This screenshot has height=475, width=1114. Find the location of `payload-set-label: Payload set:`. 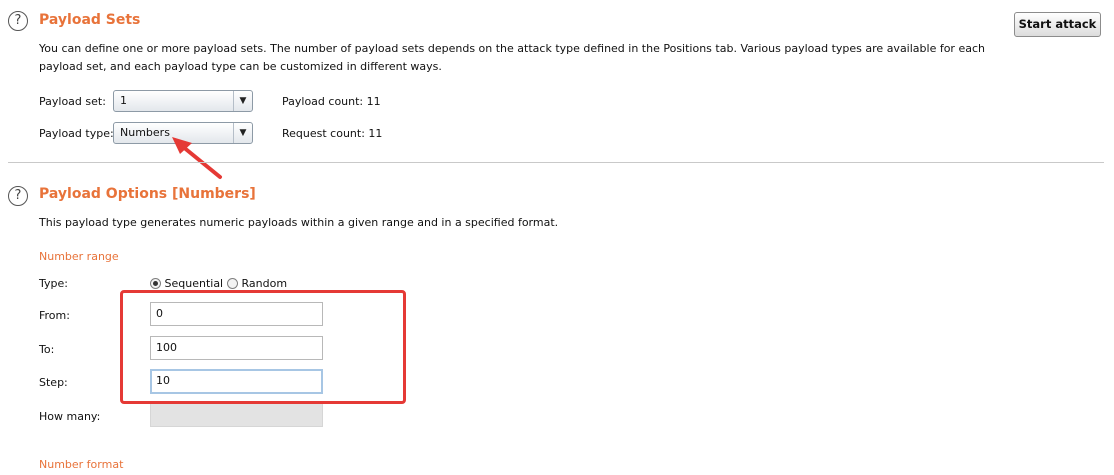

payload-set-label: Payload set: is located at coordinates (72, 101).